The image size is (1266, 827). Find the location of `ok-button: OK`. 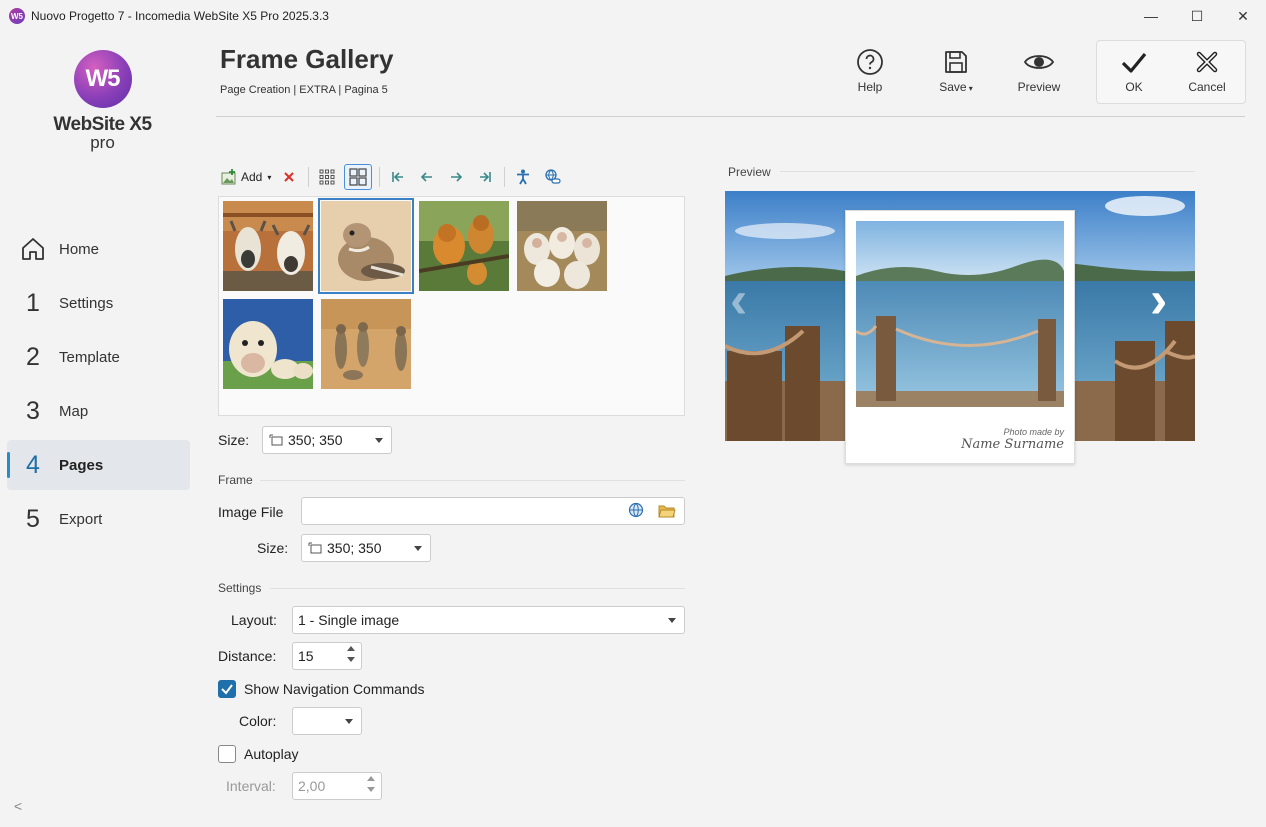

ok-button: OK is located at coordinates (1134, 71).